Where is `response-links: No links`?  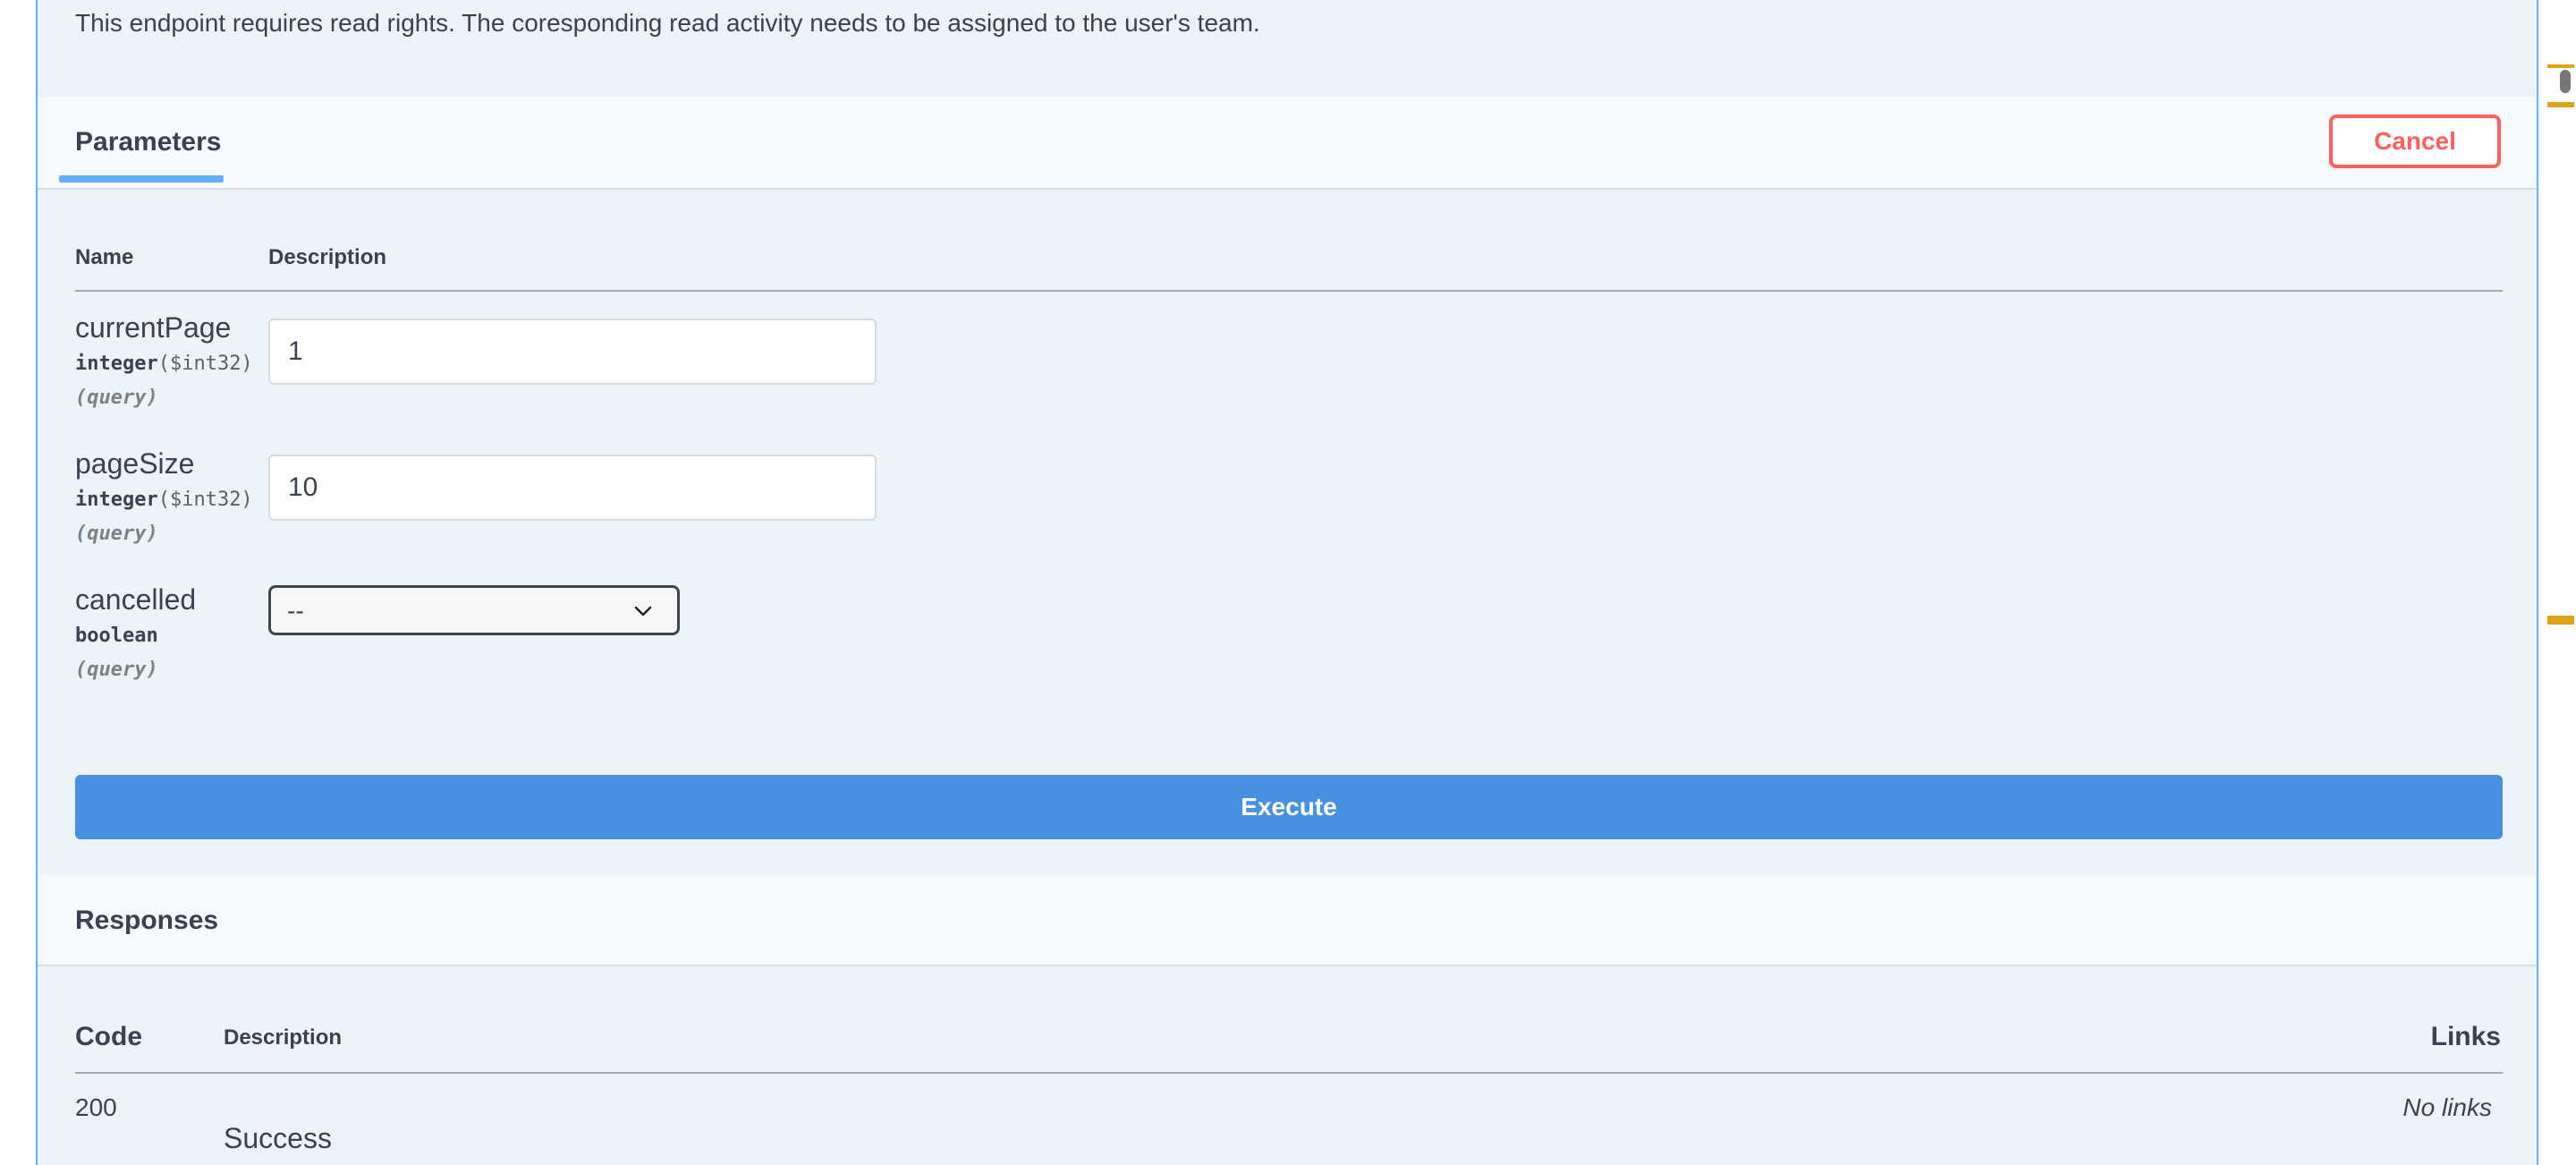
response-links: No links is located at coordinates (2447, 1107).